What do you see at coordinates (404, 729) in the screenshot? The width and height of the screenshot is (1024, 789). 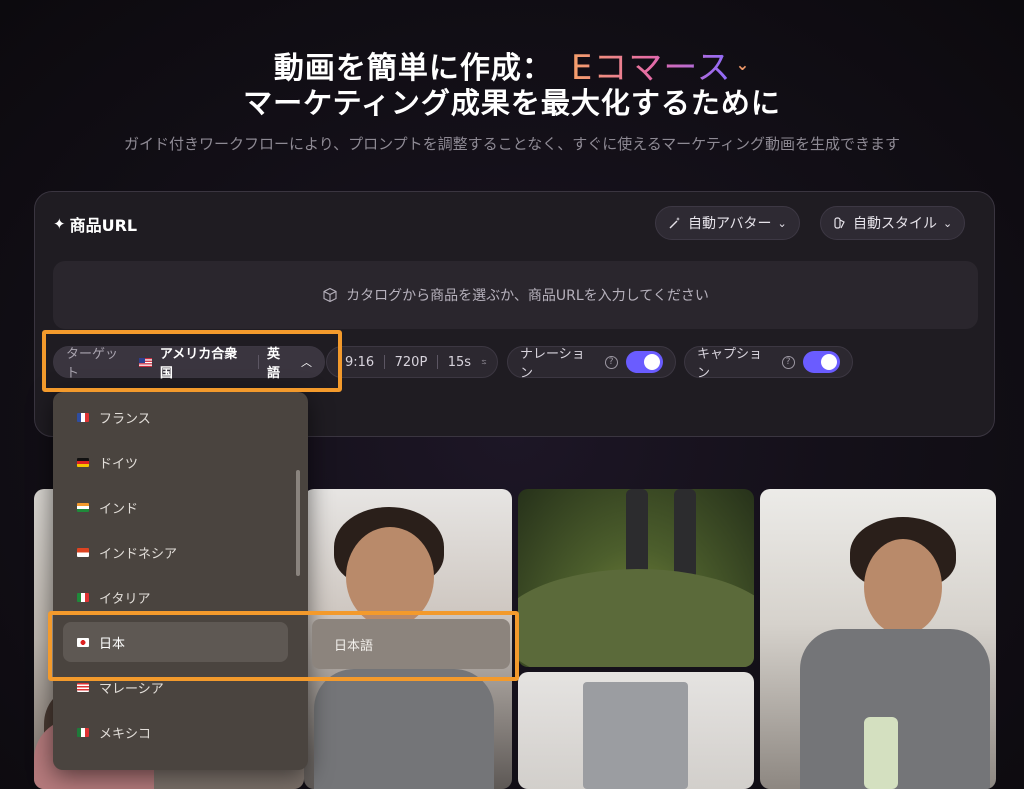 I see `shirt-shape` at bounding box center [404, 729].